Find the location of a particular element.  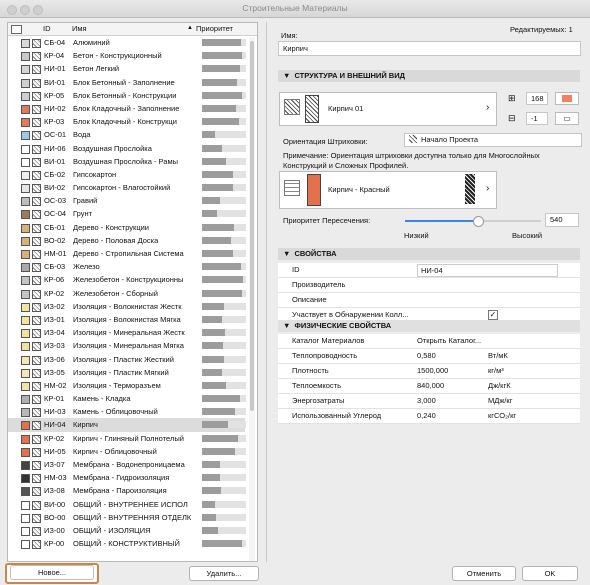

material-row: НМ-02 Изоляция - Терморазъем is located at coordinates (127, 385).